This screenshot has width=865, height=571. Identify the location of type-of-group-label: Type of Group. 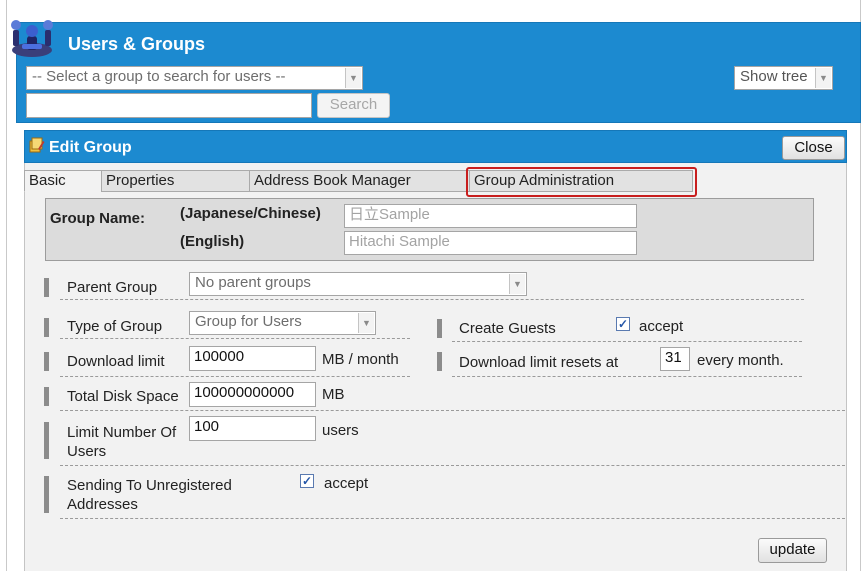
(115, 326).